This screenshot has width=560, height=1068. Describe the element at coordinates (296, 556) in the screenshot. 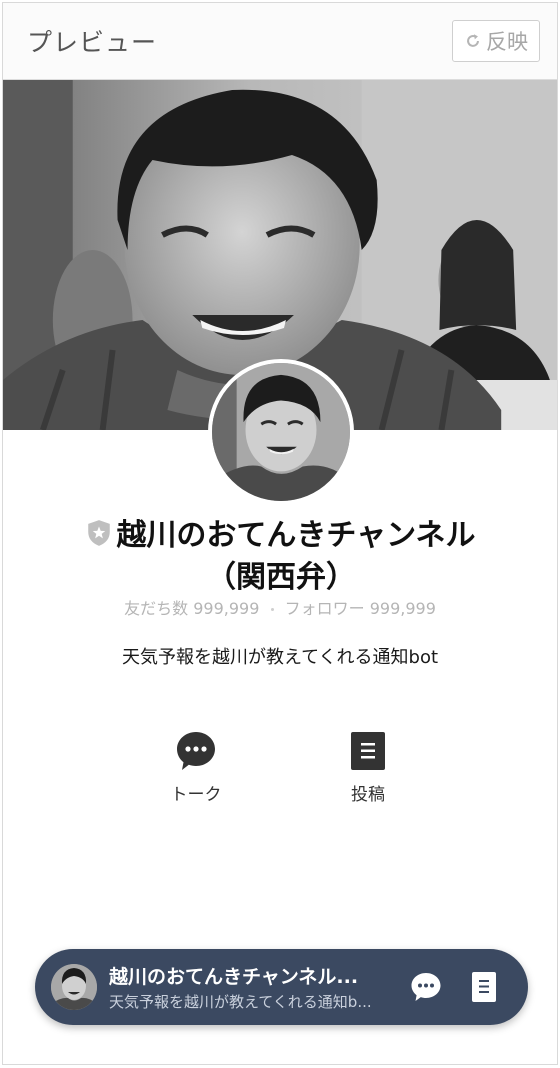

I see `profile-name: 越川のおてんきチャンネル（関西弁）` at that location.